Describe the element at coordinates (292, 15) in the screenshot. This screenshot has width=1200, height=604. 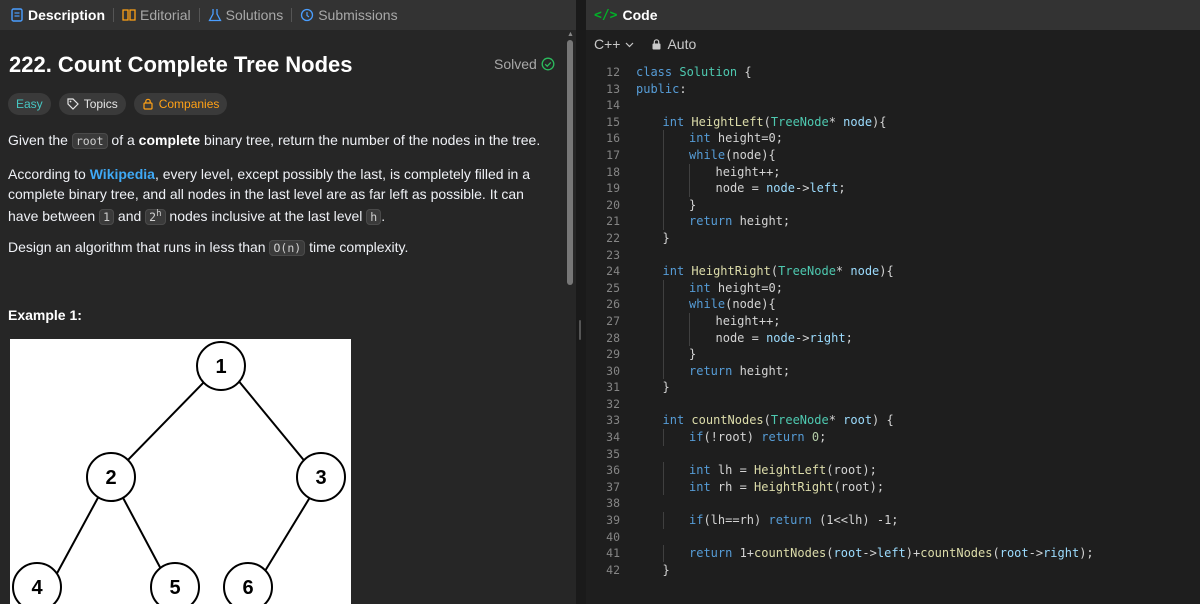
I see `tab-separator` at that location.